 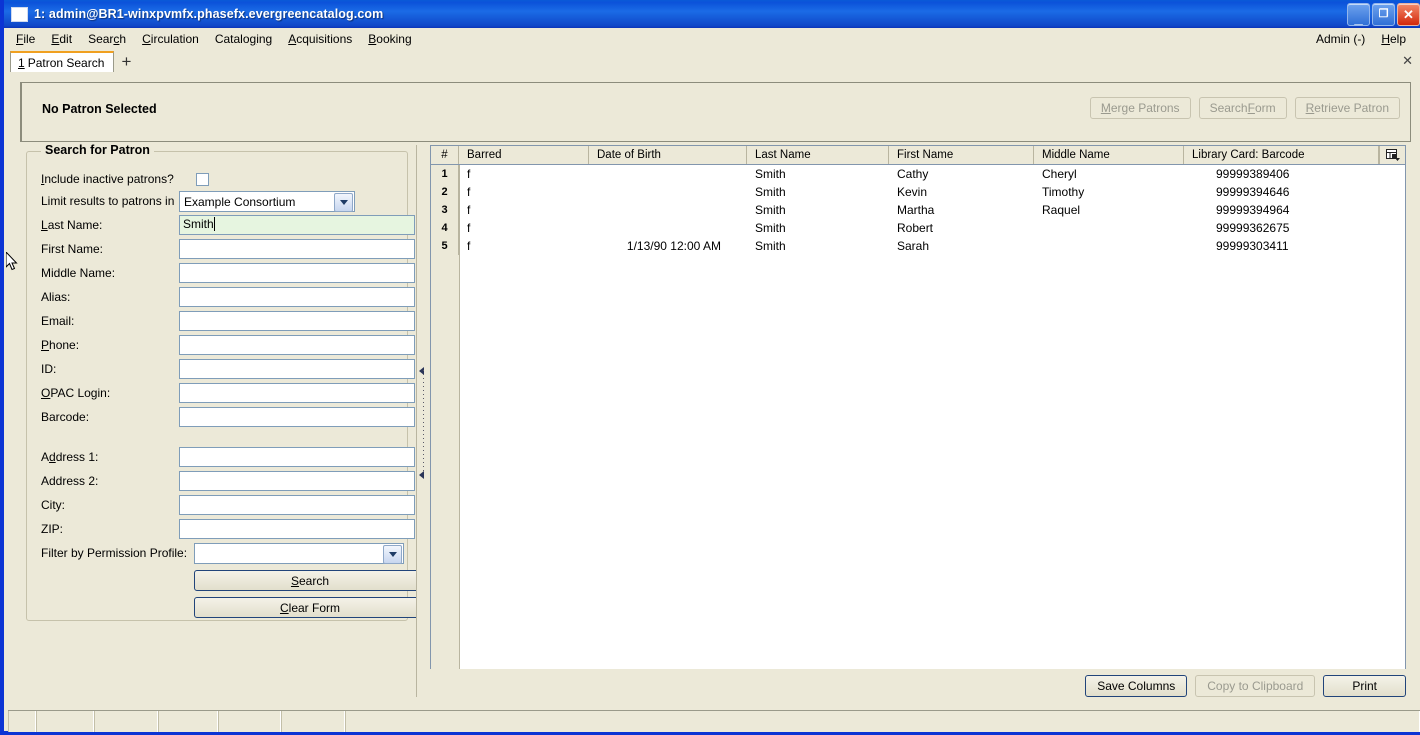 What do you see at coordinates (297, 529) in the screenshot?
I see `zip-input` at bounding box center [297, 529].